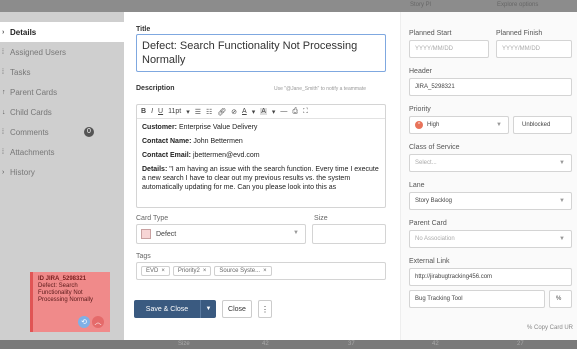  What do you see at coordinates (351, 344) in the screenshot?
I see `bg-cell: 37` at bounding box center [351, 344].